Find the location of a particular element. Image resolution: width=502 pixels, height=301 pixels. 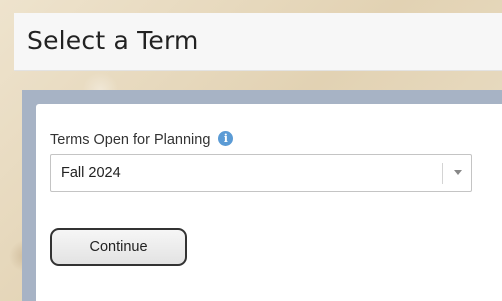

term-field-label-row: Terms Open for Planning i is located at coordinates (142, 139).